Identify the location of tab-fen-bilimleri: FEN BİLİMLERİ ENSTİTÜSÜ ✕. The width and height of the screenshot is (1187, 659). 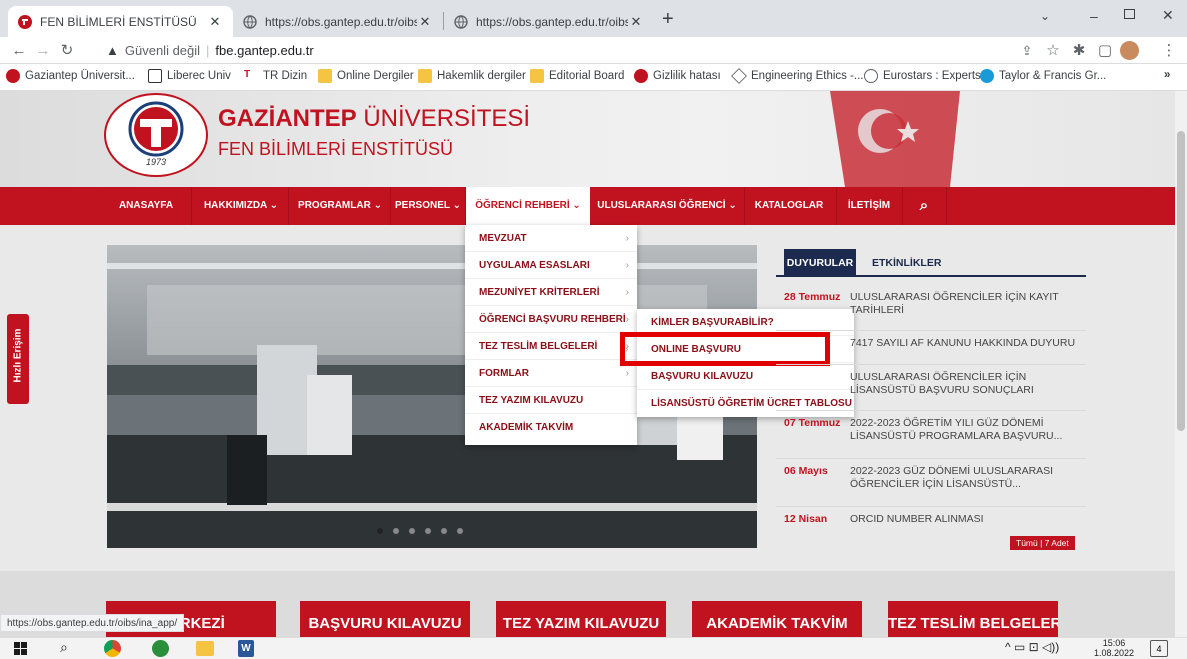
(120, 21).